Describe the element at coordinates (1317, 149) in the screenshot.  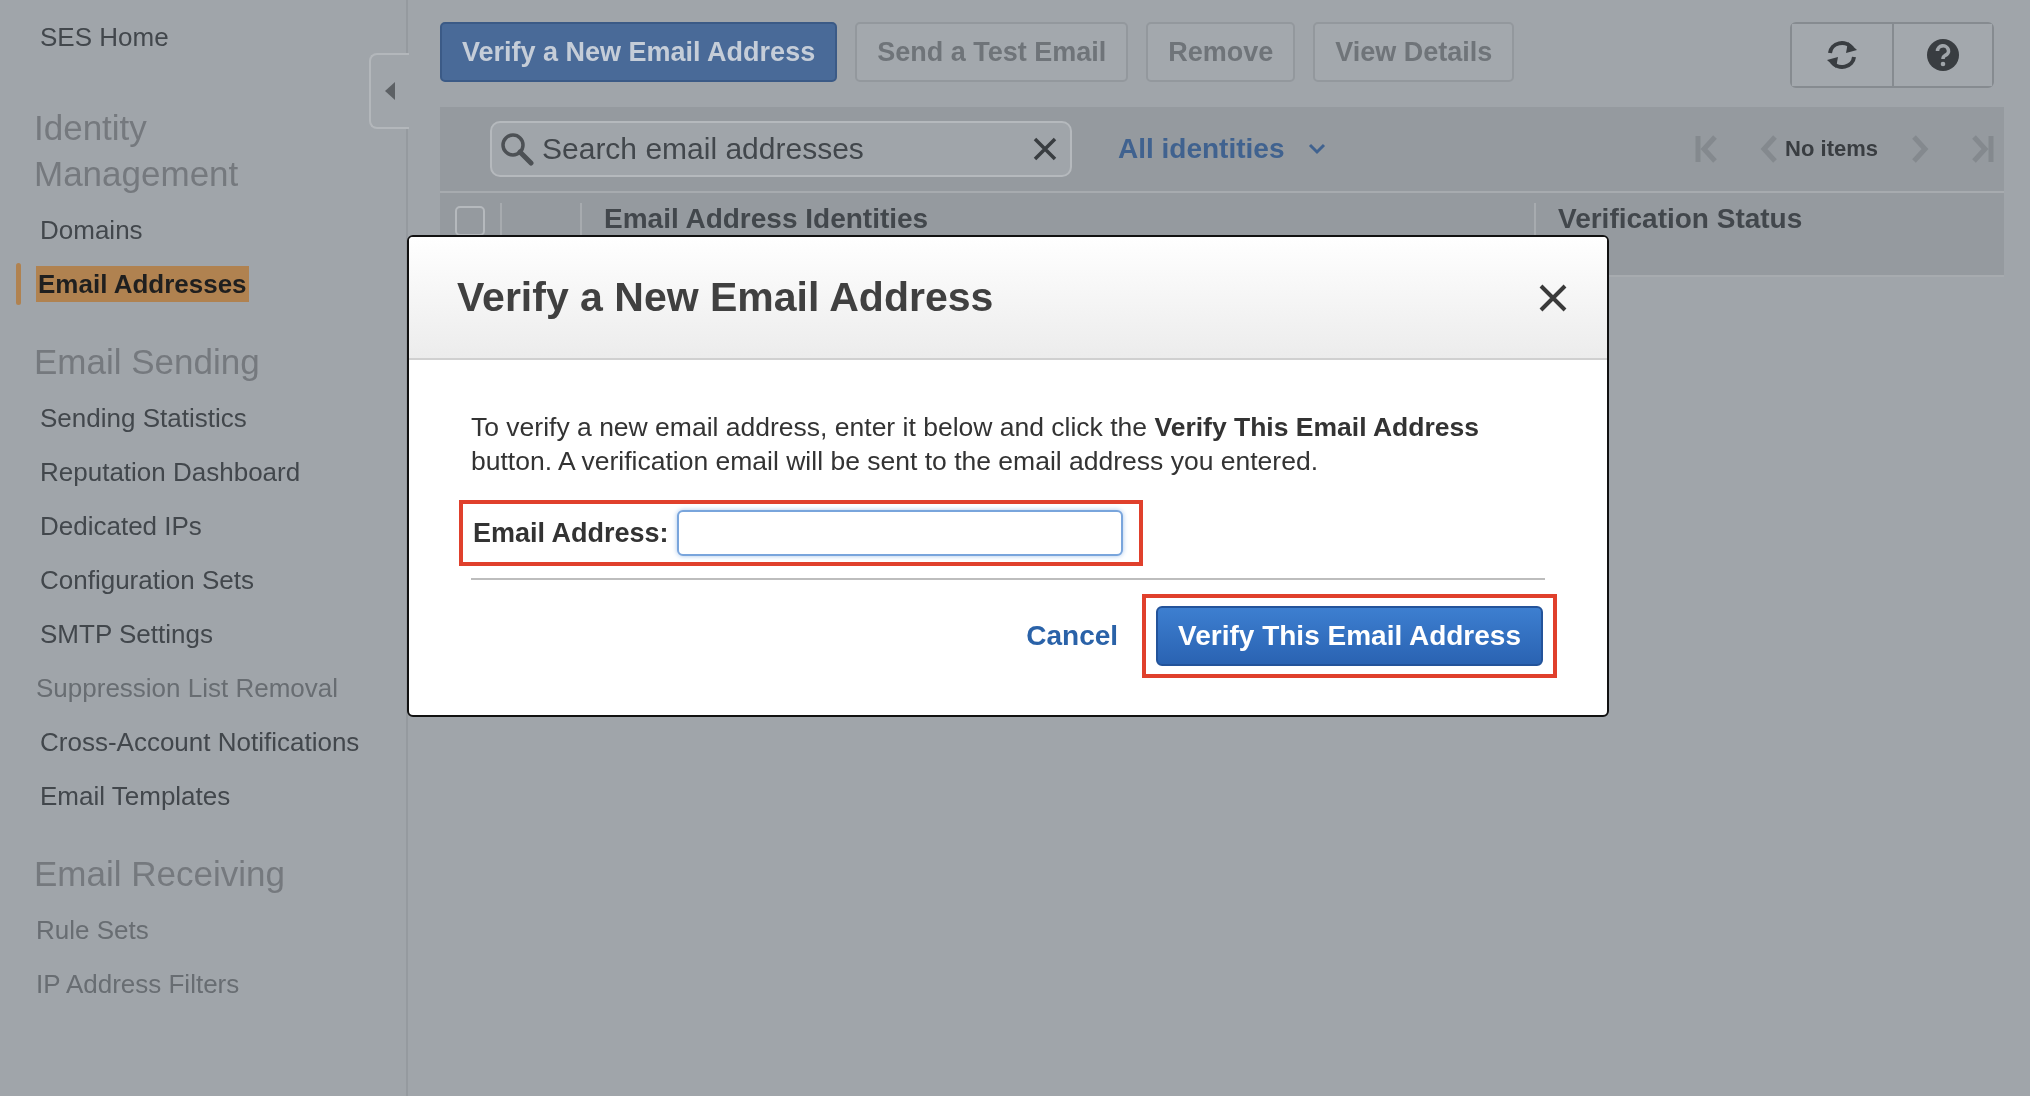
I see `chevron-down-icon` at that location.